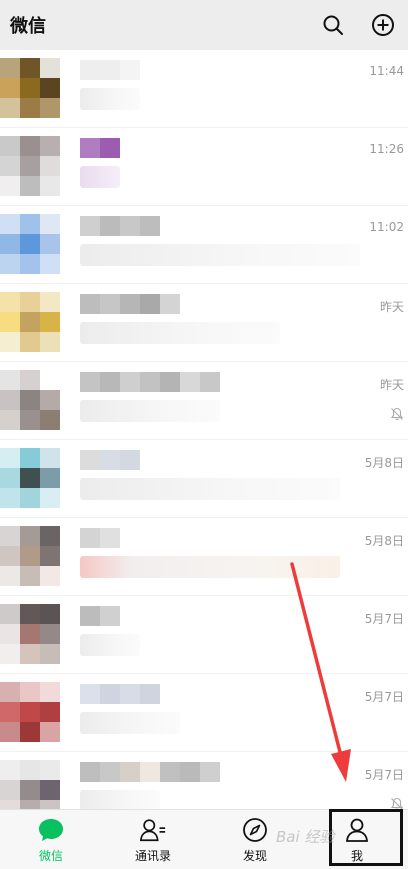 The width and height of the screenshot is (408, 869). I want to click on tab-contacts: 通讯录, so click(153, 839).